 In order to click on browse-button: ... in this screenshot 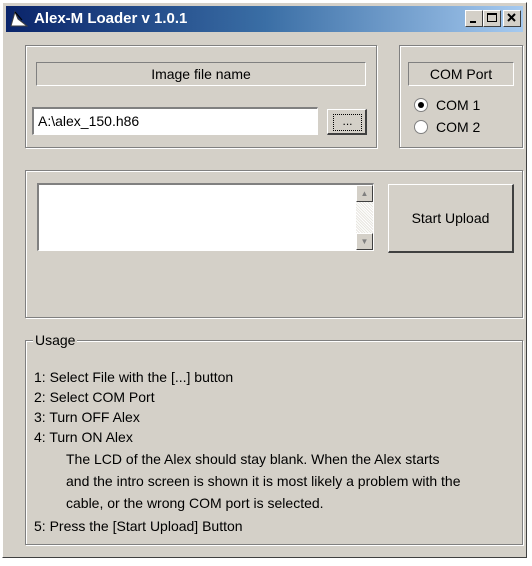, I will do `click(347, 122)`.